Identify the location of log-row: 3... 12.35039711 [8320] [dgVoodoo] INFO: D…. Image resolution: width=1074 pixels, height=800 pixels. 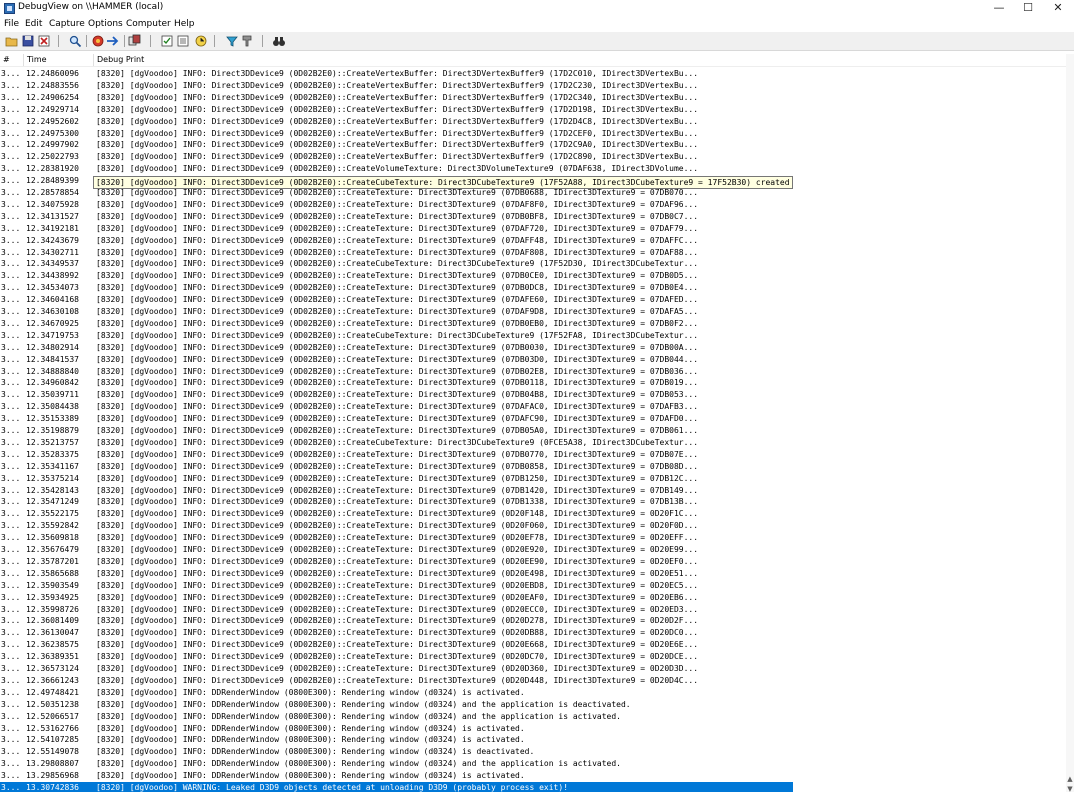
(533, 395).